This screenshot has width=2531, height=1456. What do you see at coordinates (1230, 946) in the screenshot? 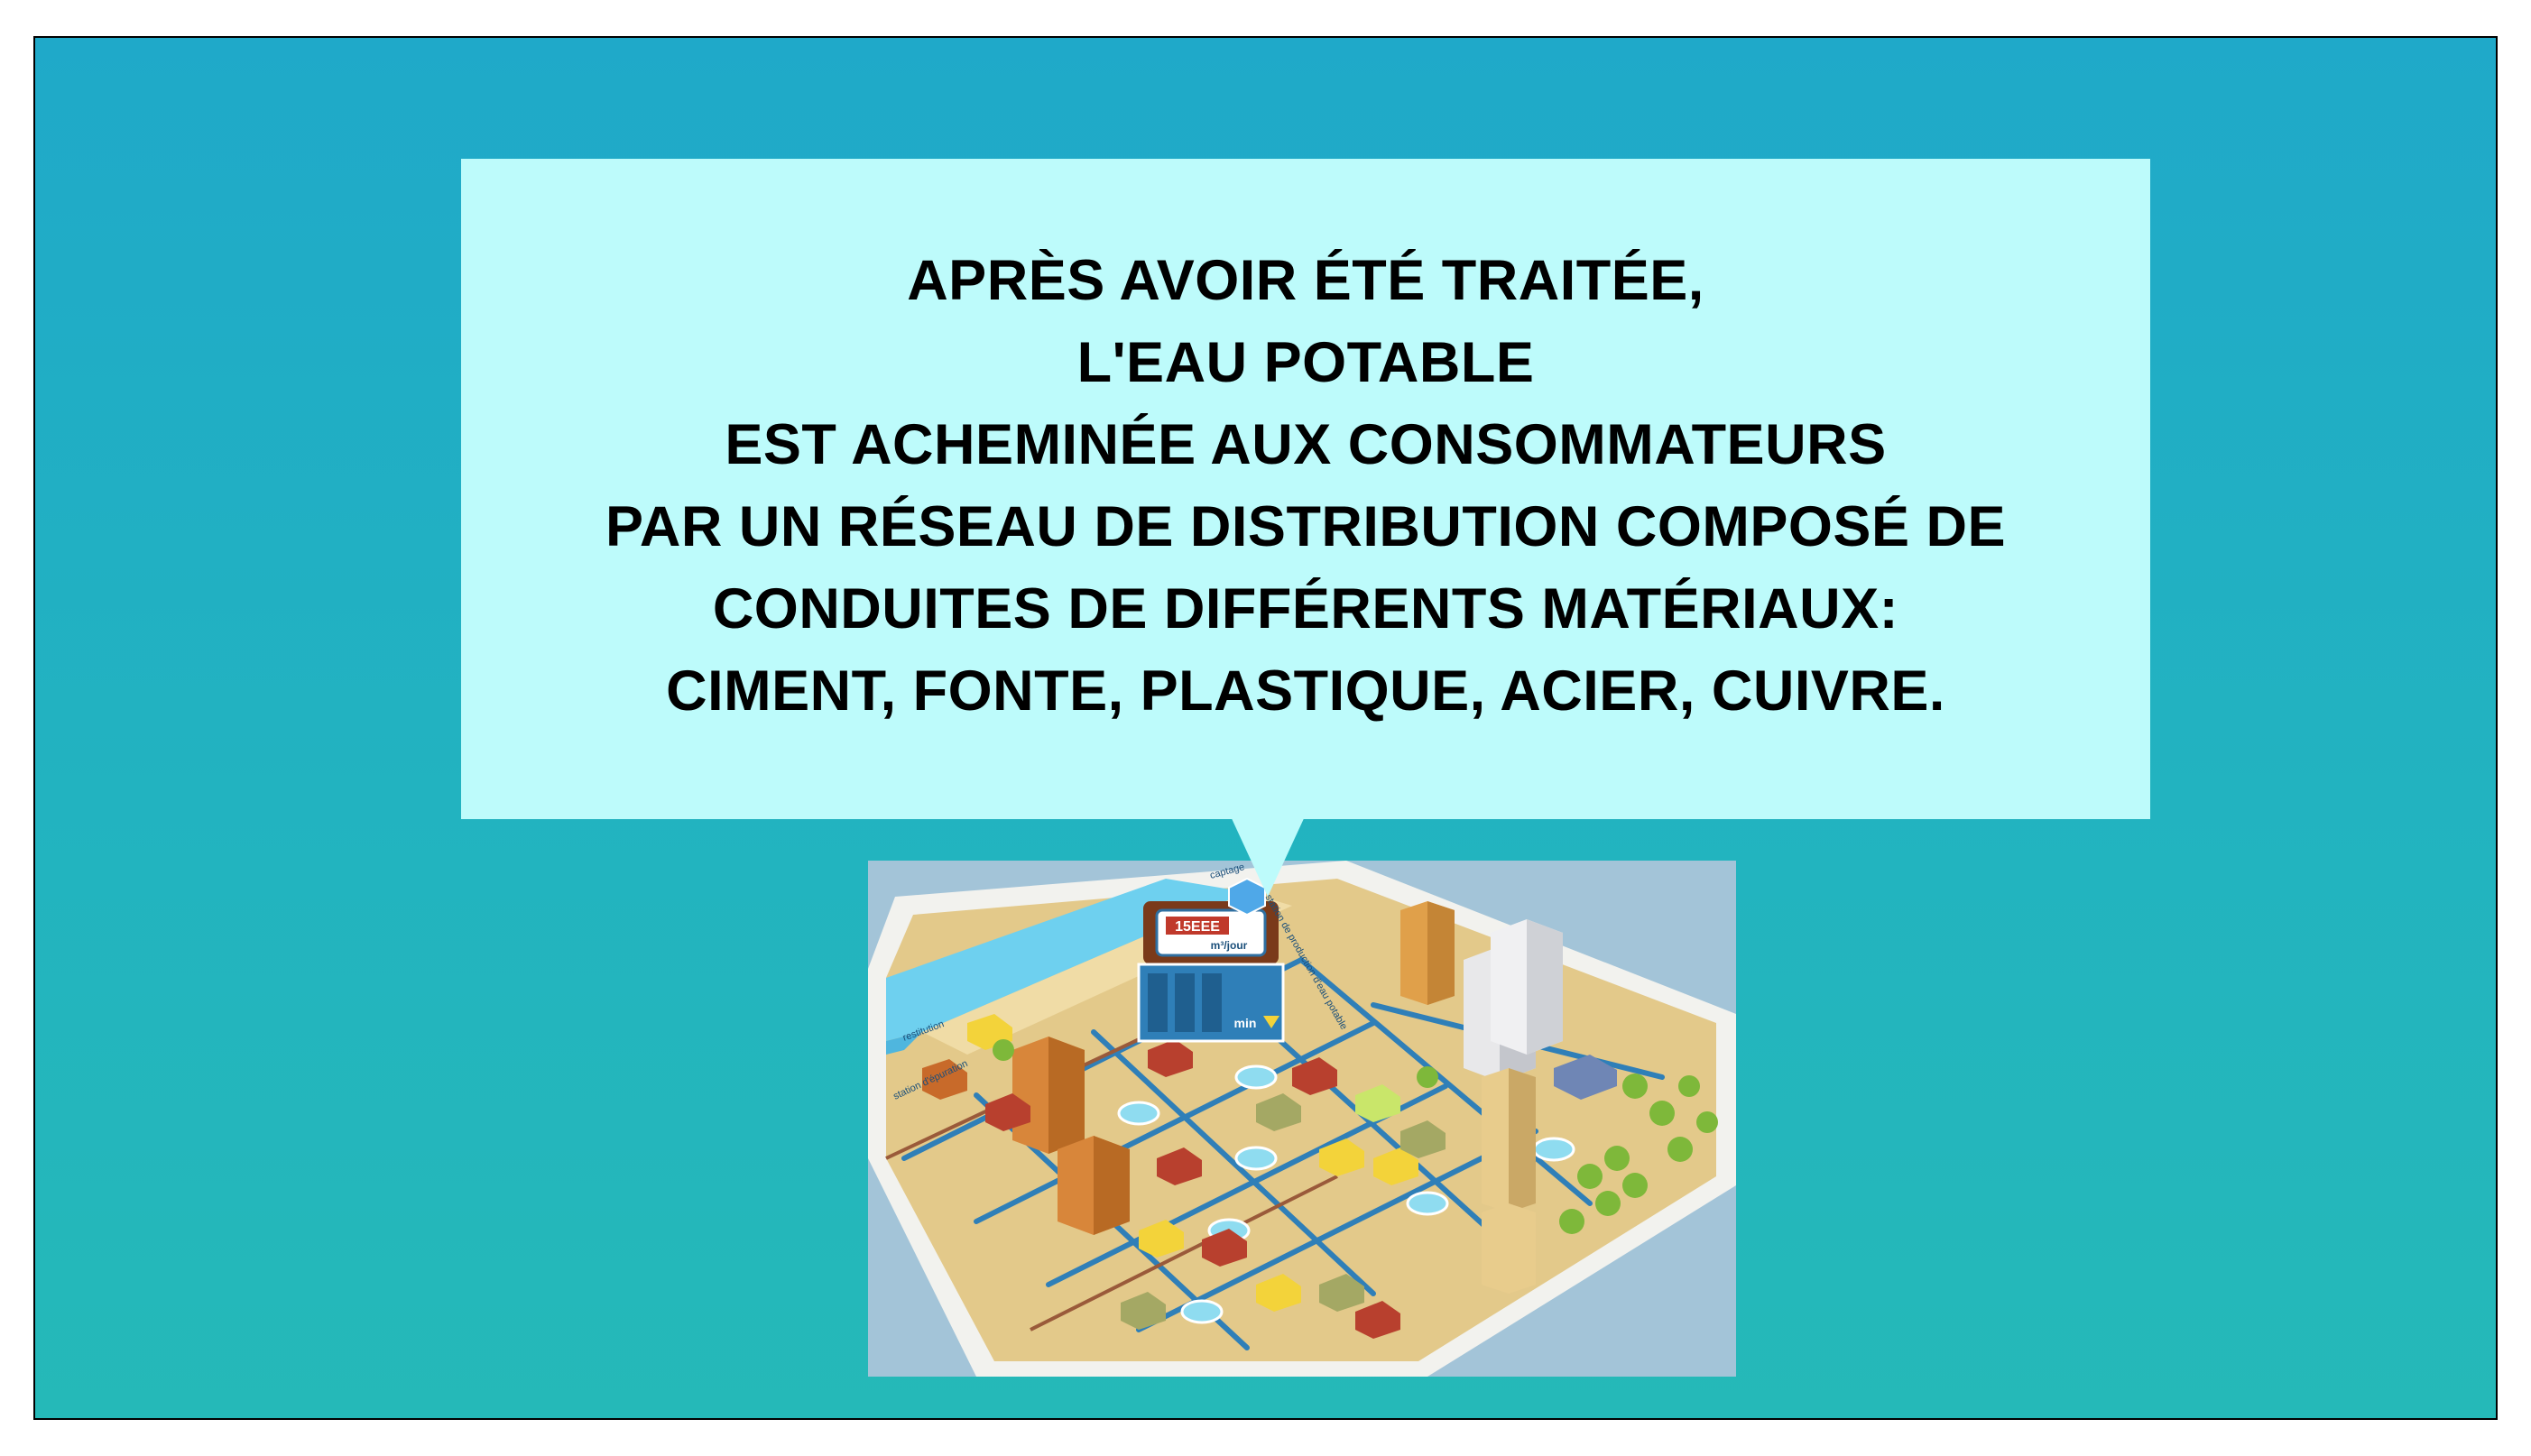
I see `svg-text: m³/jour` at bounding box center [1230, 946].